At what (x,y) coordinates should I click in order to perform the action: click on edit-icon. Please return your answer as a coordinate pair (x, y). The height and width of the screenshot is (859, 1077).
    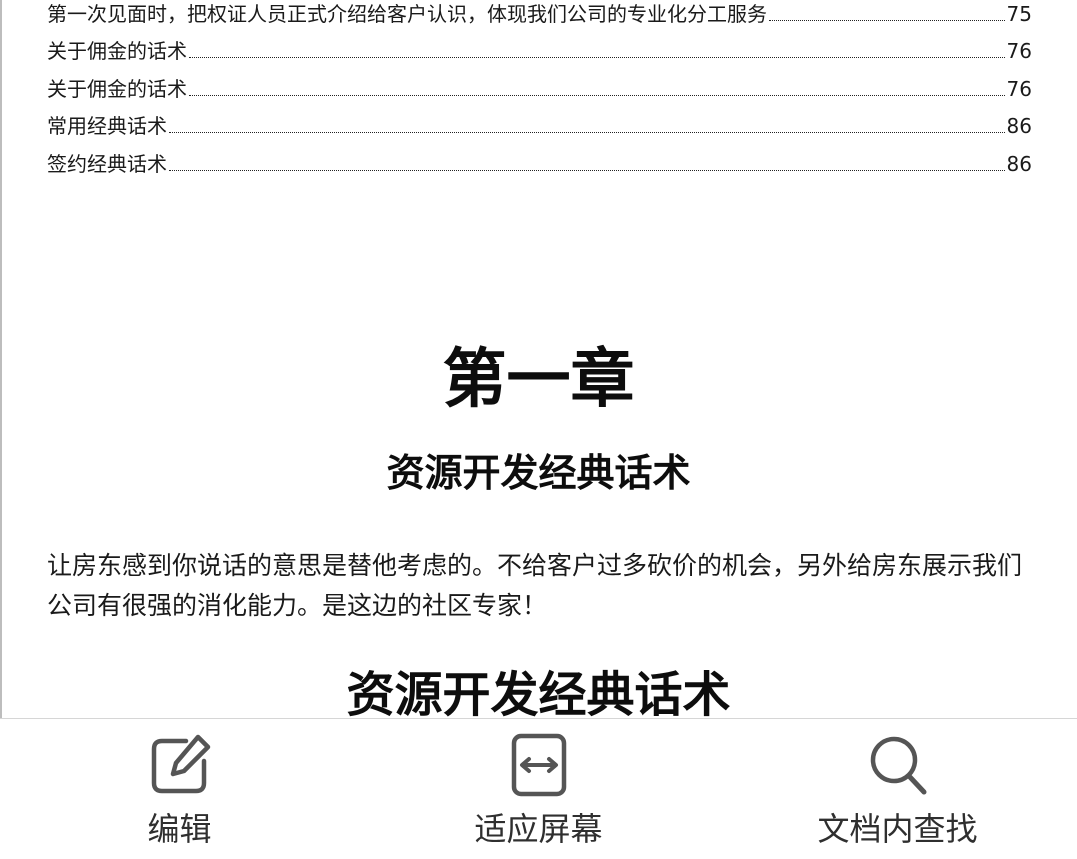
    Looking at the image, I should click on (180, 765).